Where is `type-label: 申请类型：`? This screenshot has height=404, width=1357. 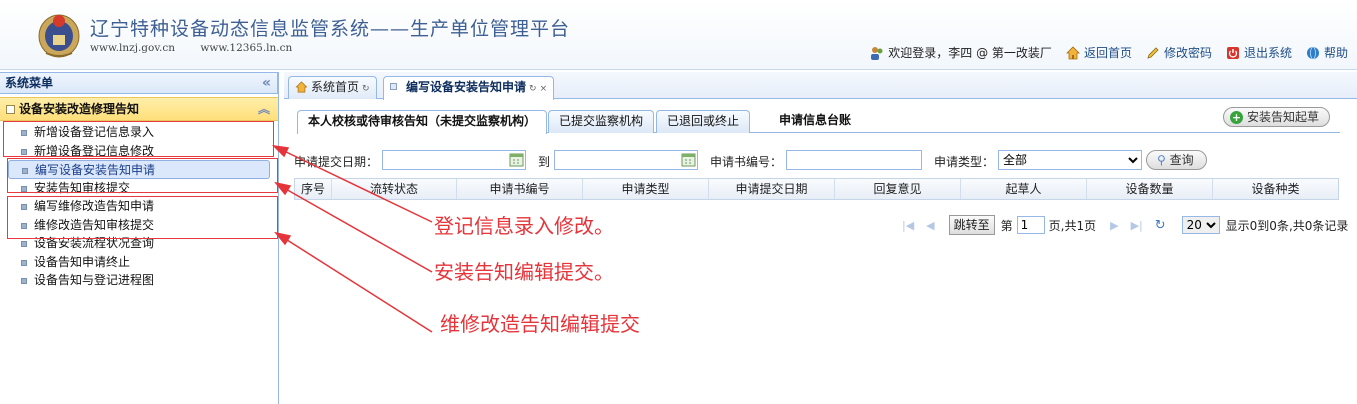
type-label: 申请类型： is located at coordinates (964, 162).